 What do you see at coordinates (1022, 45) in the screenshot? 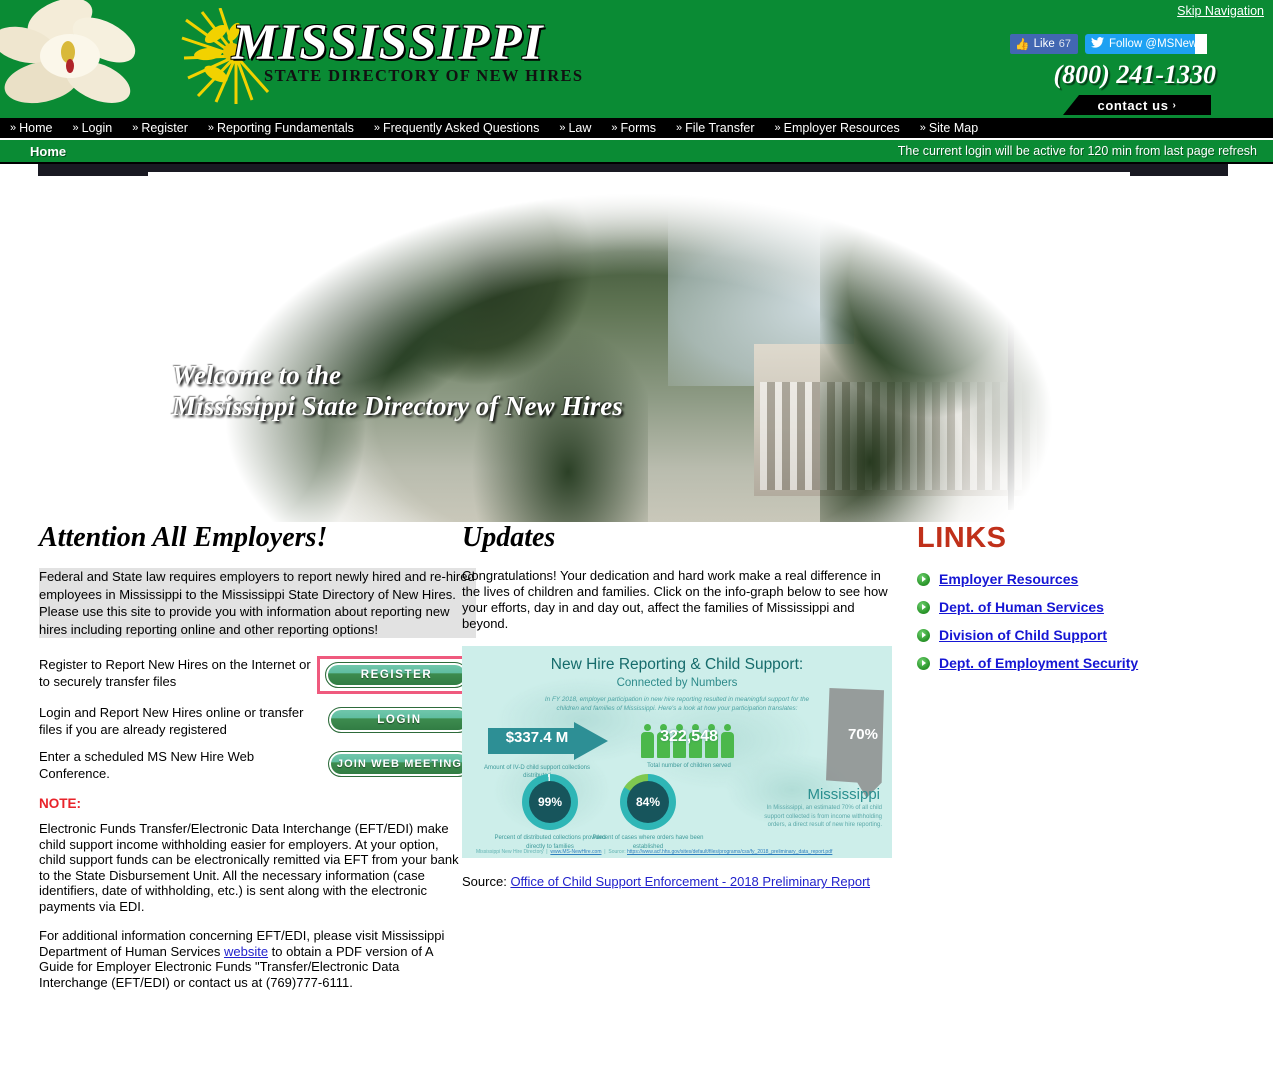
I see `thumbs-up-icon: 👍` at bounding box center [1022, 45].